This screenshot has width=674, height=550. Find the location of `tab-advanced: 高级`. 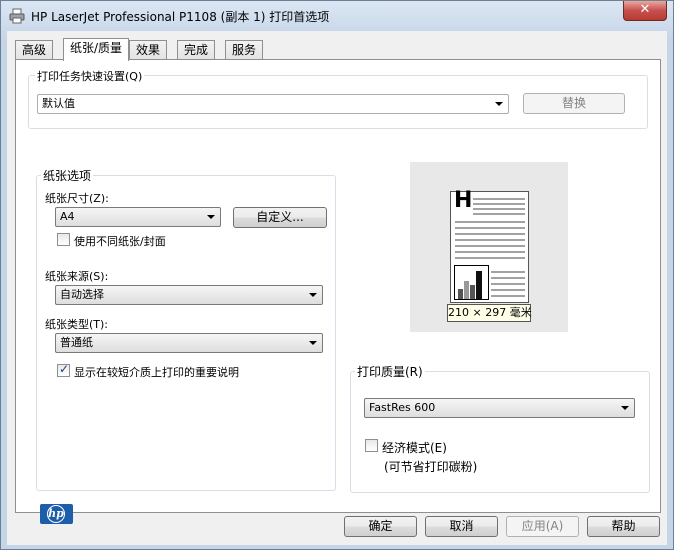

tab-advanced: 高级 is located at coordinates (34, 50).